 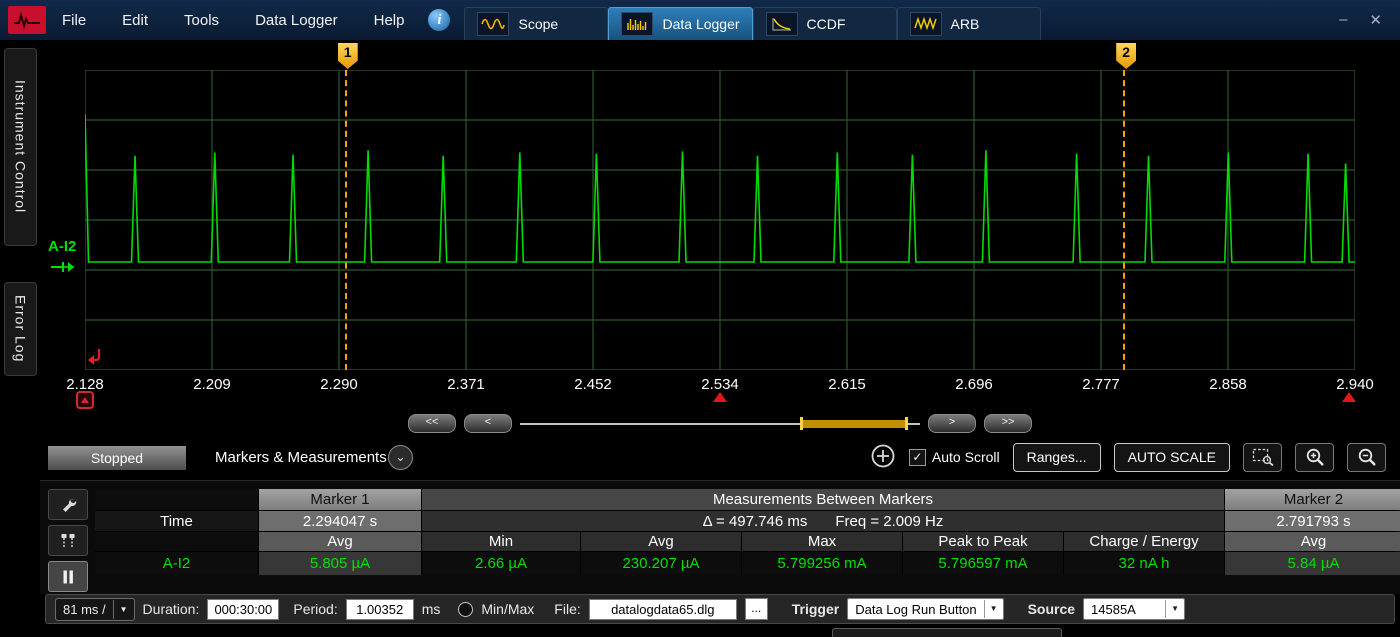 What do you see at coordinates (243, 609) in the screenshot?
I see `duration-input` at bounding box center [243, 609].